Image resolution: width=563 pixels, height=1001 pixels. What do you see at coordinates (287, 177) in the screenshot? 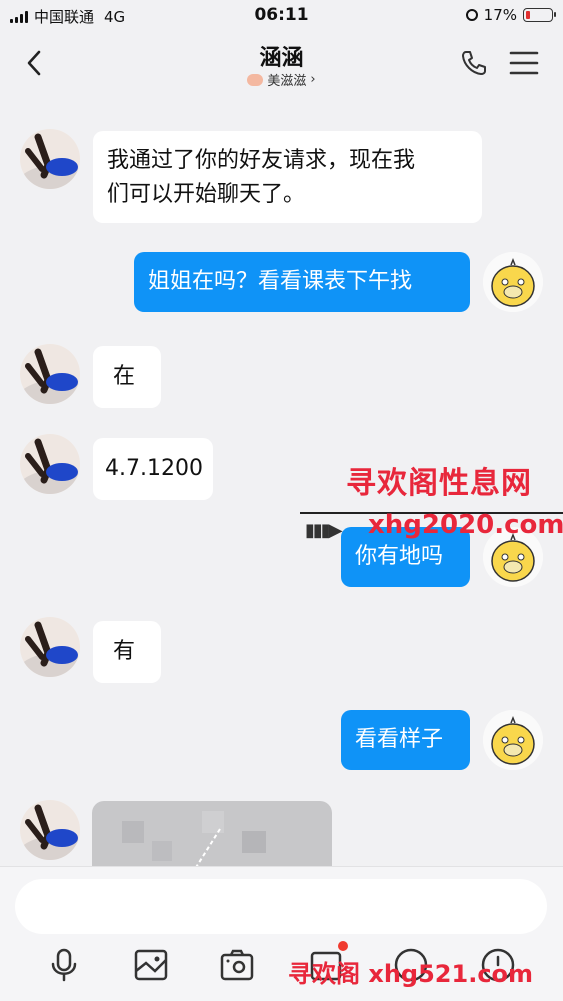
I see `message-bubble-incoming: 我通过了你的好友请求，现在我 们可以开始聊天了。` at bounding box center [287, 177].